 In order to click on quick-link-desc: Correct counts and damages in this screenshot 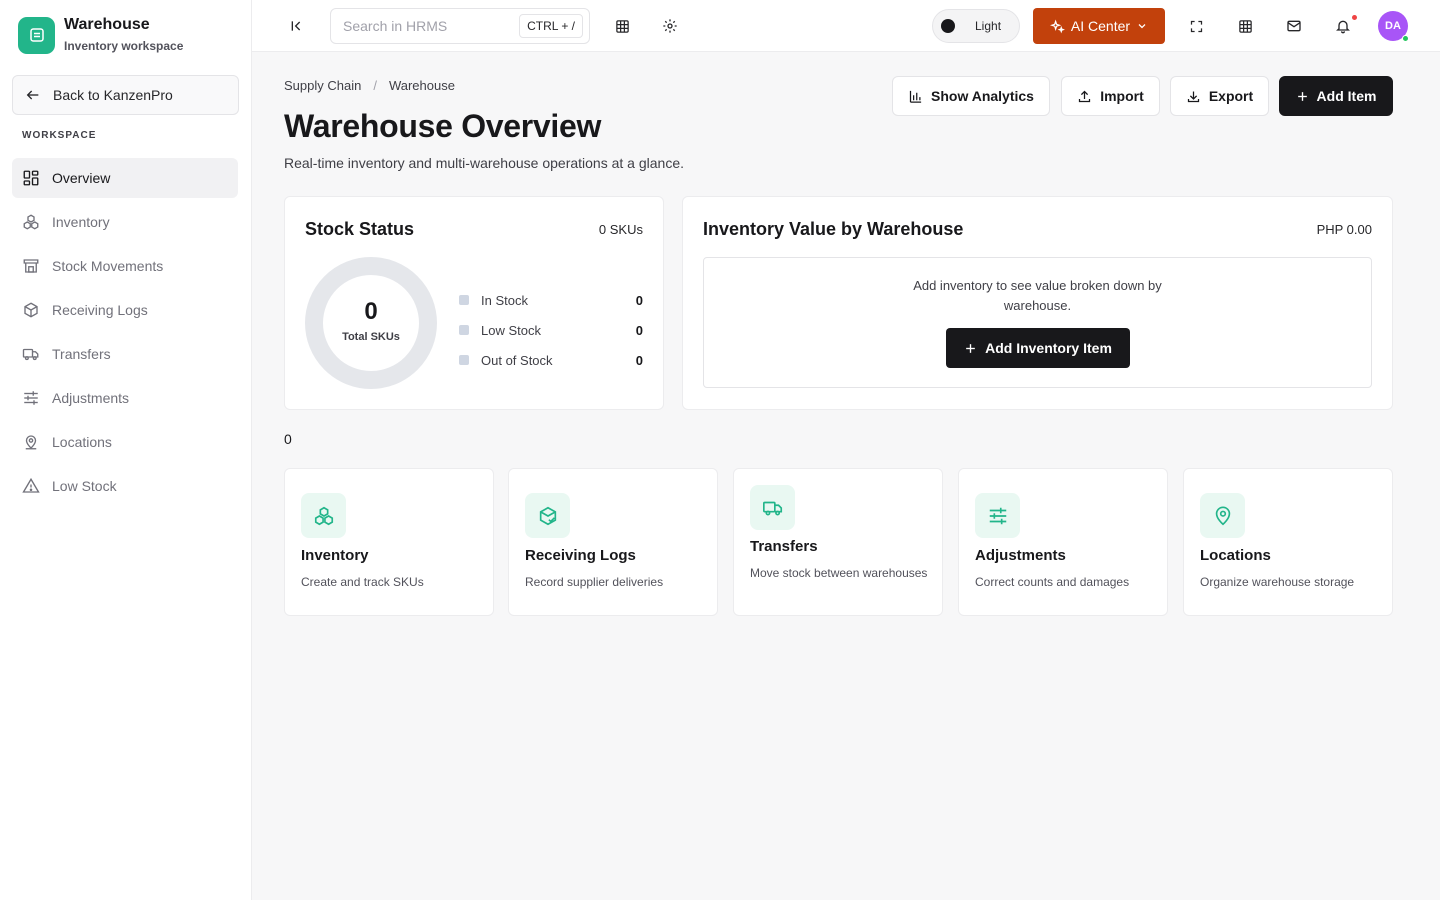, I will do `click(1052, 582)`.